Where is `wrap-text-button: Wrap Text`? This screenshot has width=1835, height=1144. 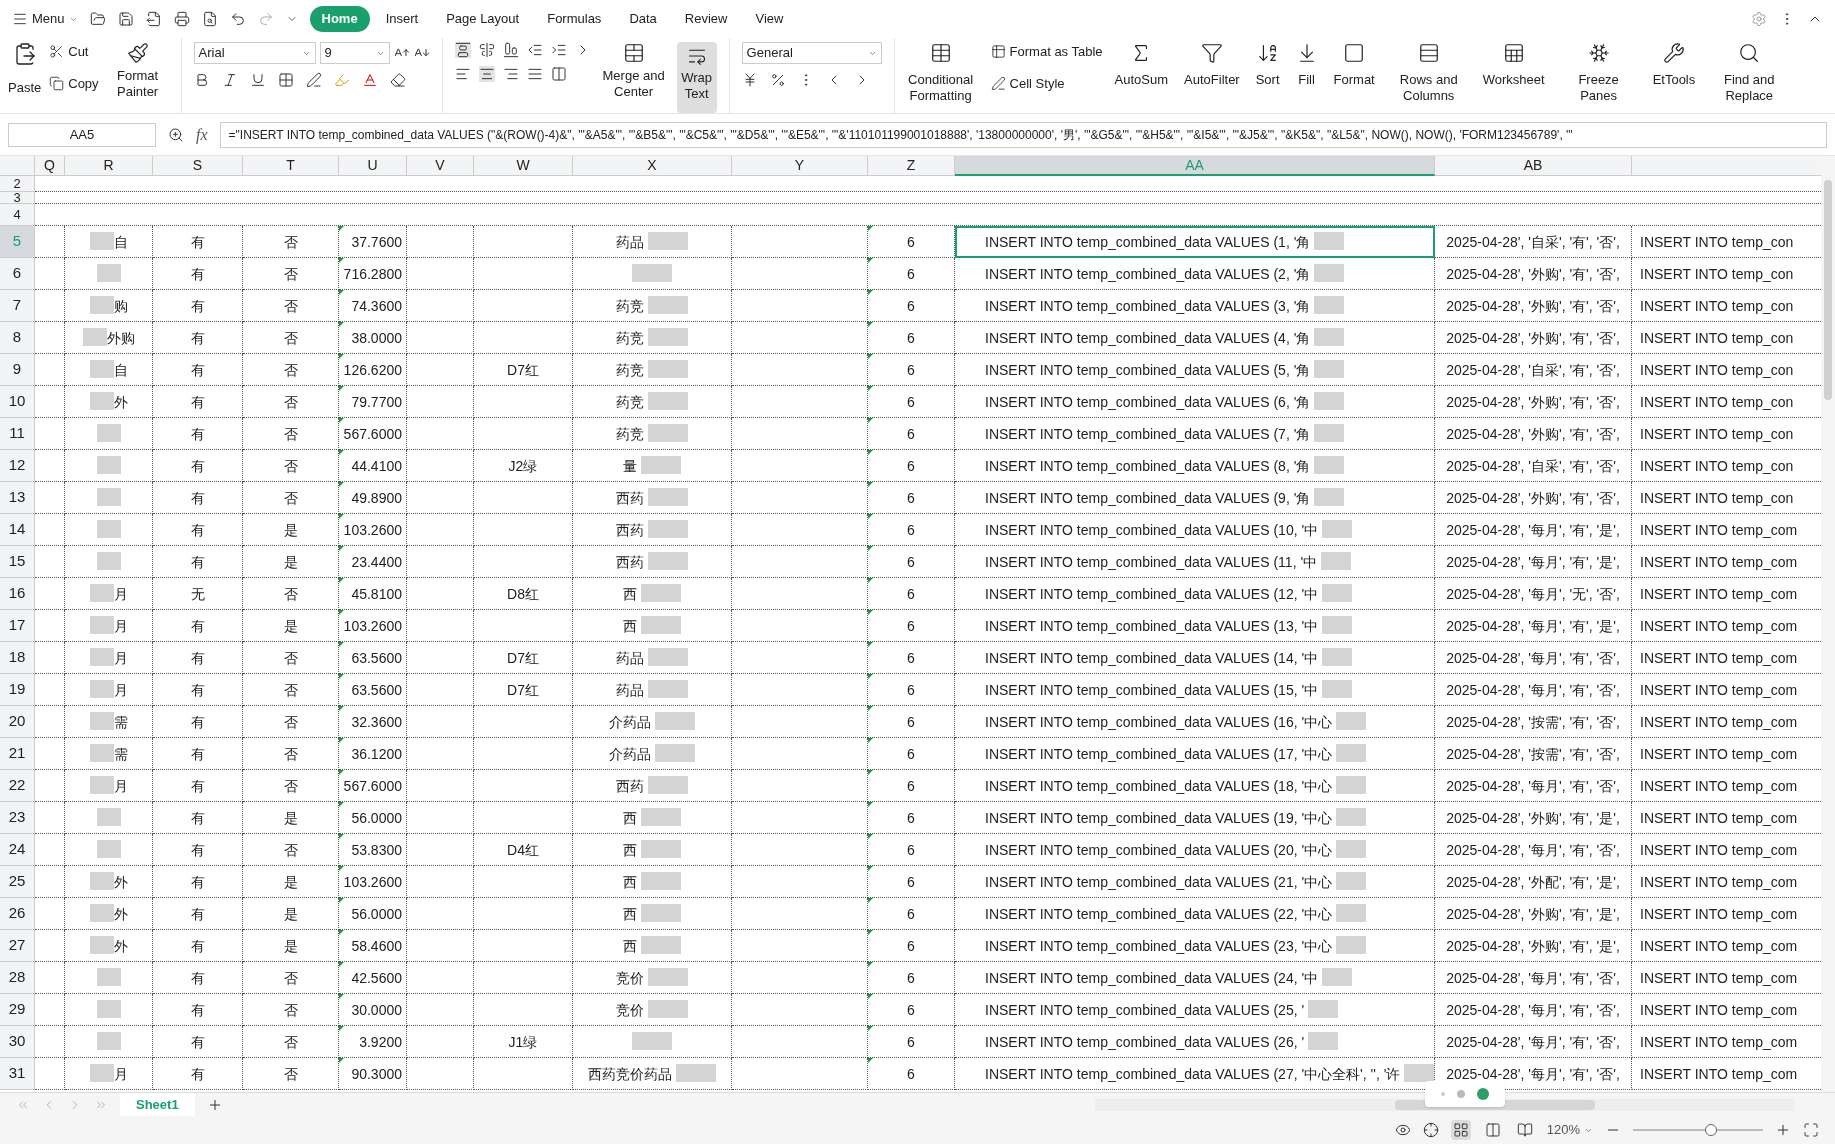 wrap-text-button: Wrap Text is located at coordinates (696, 77).